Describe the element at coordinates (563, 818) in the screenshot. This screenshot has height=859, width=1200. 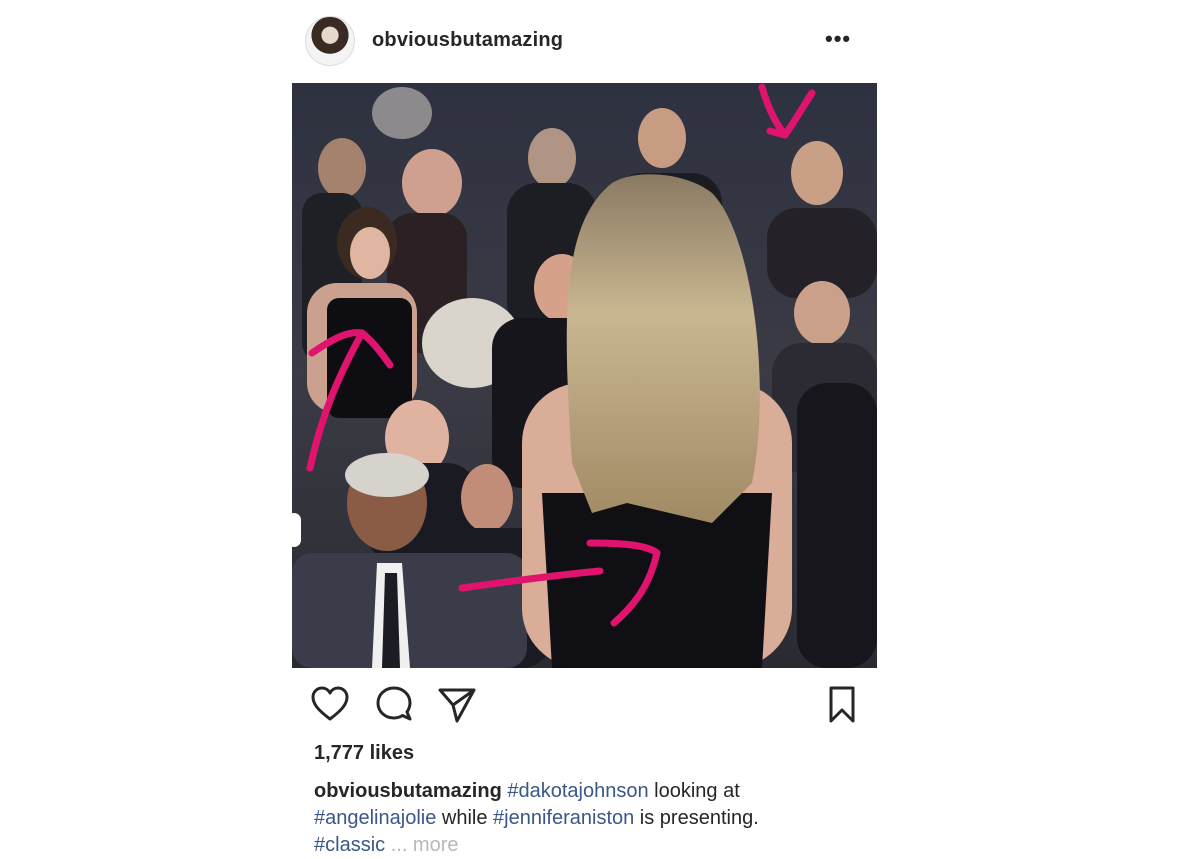
I see `hashtag-link: #jenniferaniston` at that location.